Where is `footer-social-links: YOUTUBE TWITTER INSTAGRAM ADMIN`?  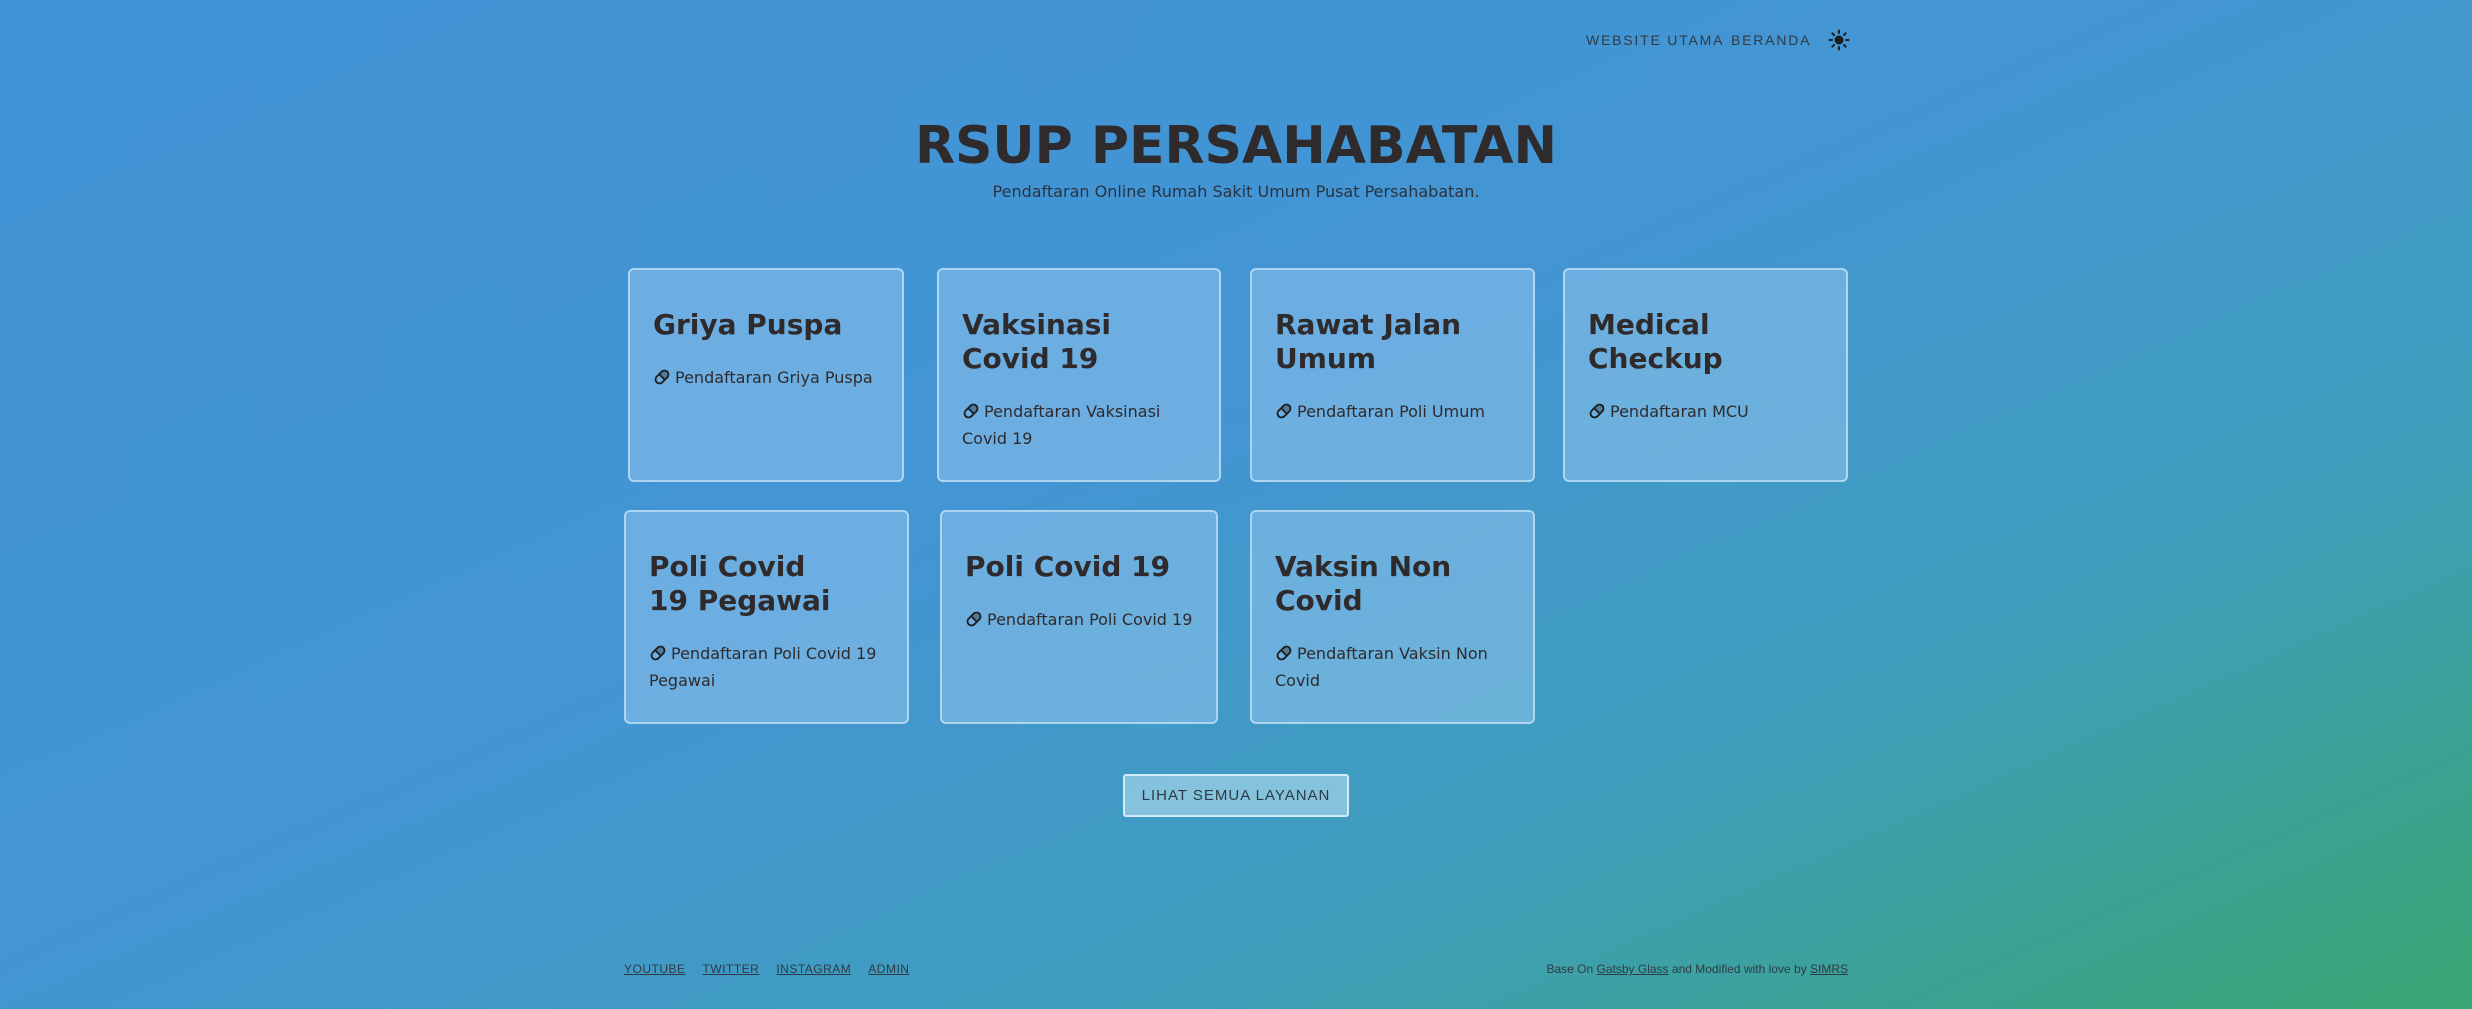
footer-social-links: YOUTUBE TWITTER INSTAGRAM ADMIN is located at coordinates (775, 969).